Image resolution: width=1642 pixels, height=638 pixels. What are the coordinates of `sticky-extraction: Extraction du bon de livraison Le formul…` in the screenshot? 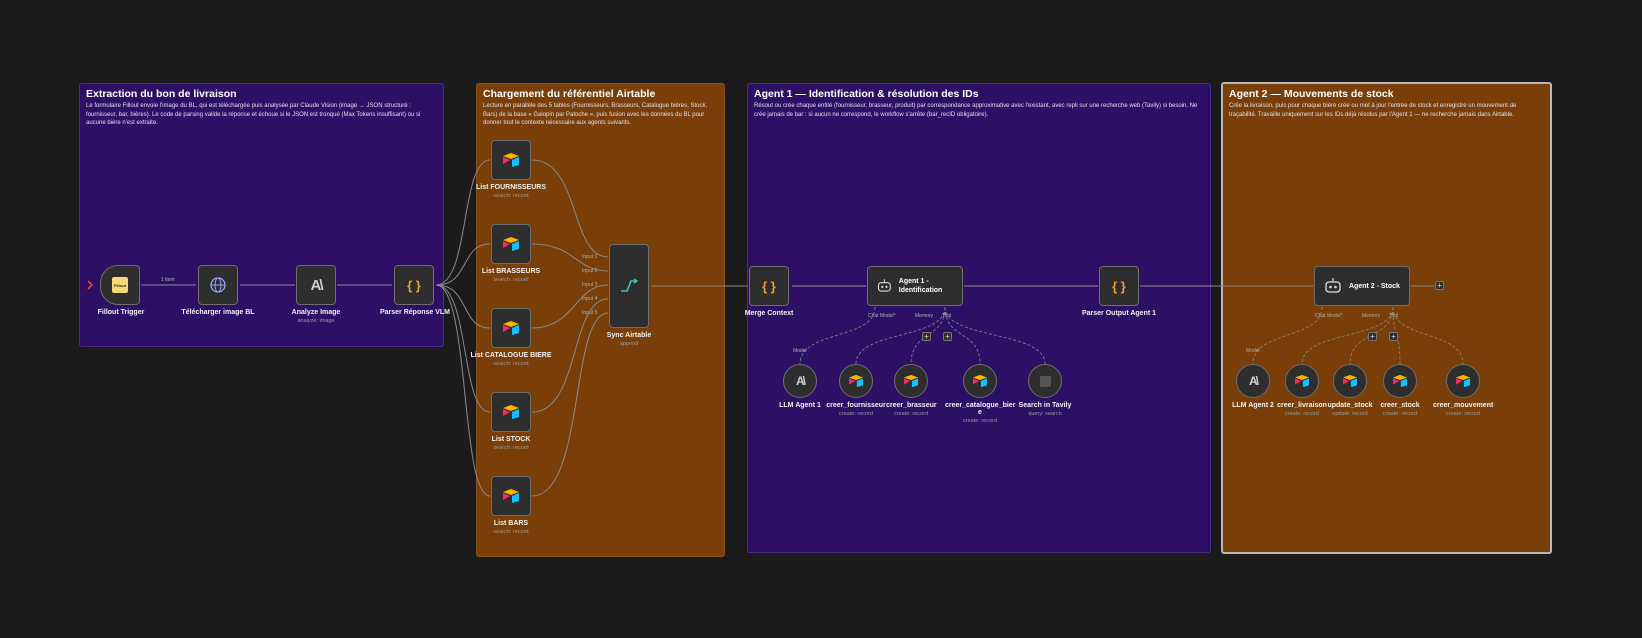 It's located at (261, 215).